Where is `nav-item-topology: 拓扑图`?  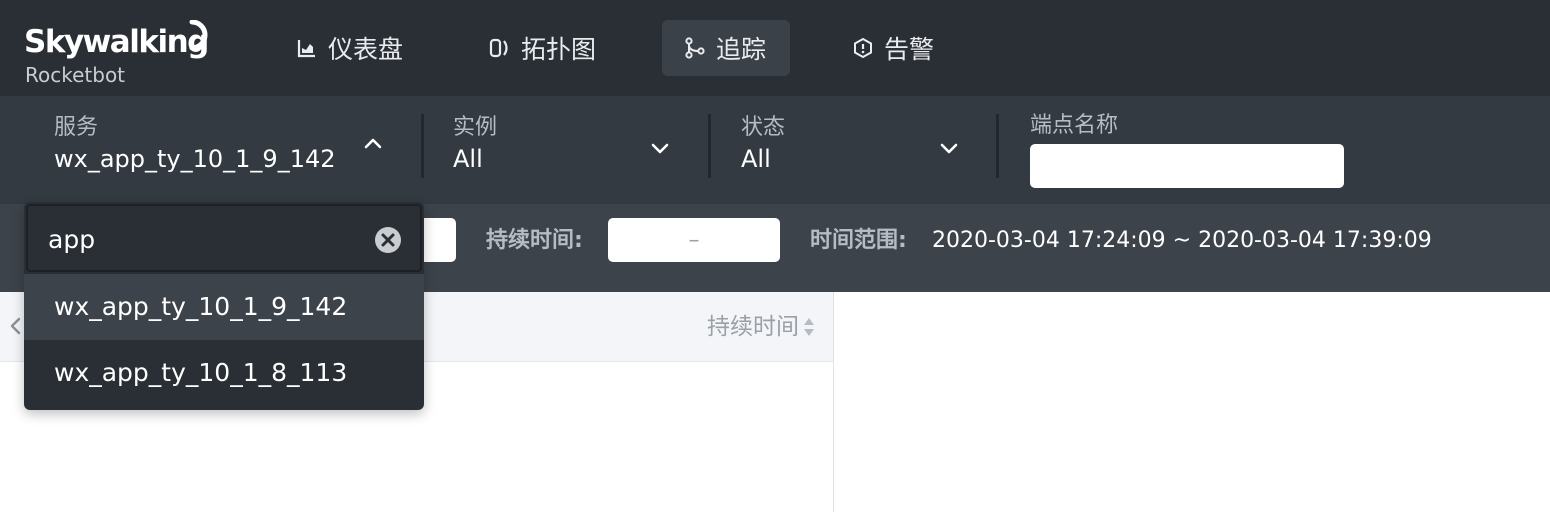 nav-item-topology: 拓扑图 is located at coordinates (542, 48).